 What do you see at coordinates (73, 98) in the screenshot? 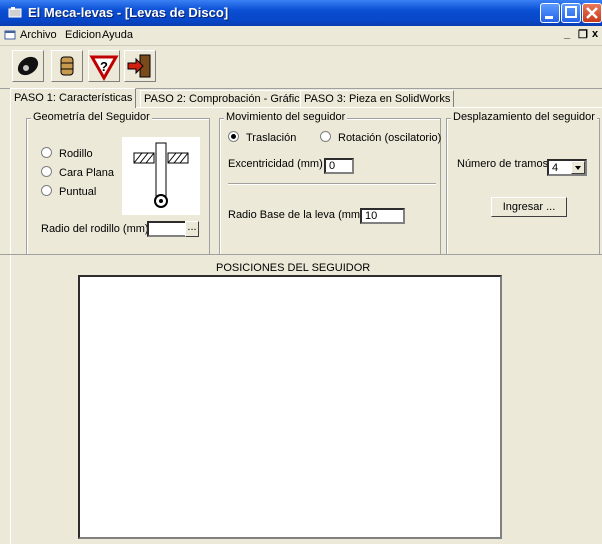
I see `tab-paso1: PASO 1: Características` at bounding box center [73, 98].